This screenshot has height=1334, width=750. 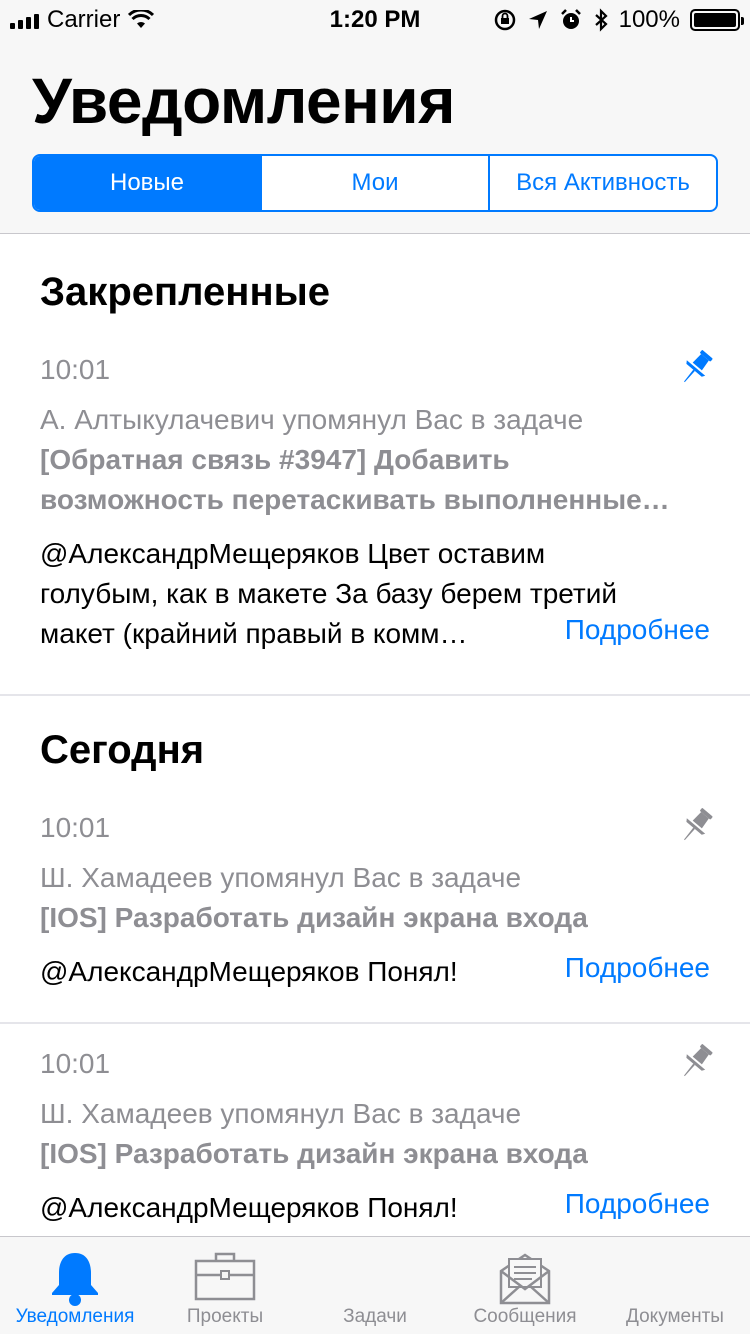 What do you see at coordinates (602, 183) in the screenshot?
I see `segment-all-activity: Вся Активность` at bounding box center [602, 183].